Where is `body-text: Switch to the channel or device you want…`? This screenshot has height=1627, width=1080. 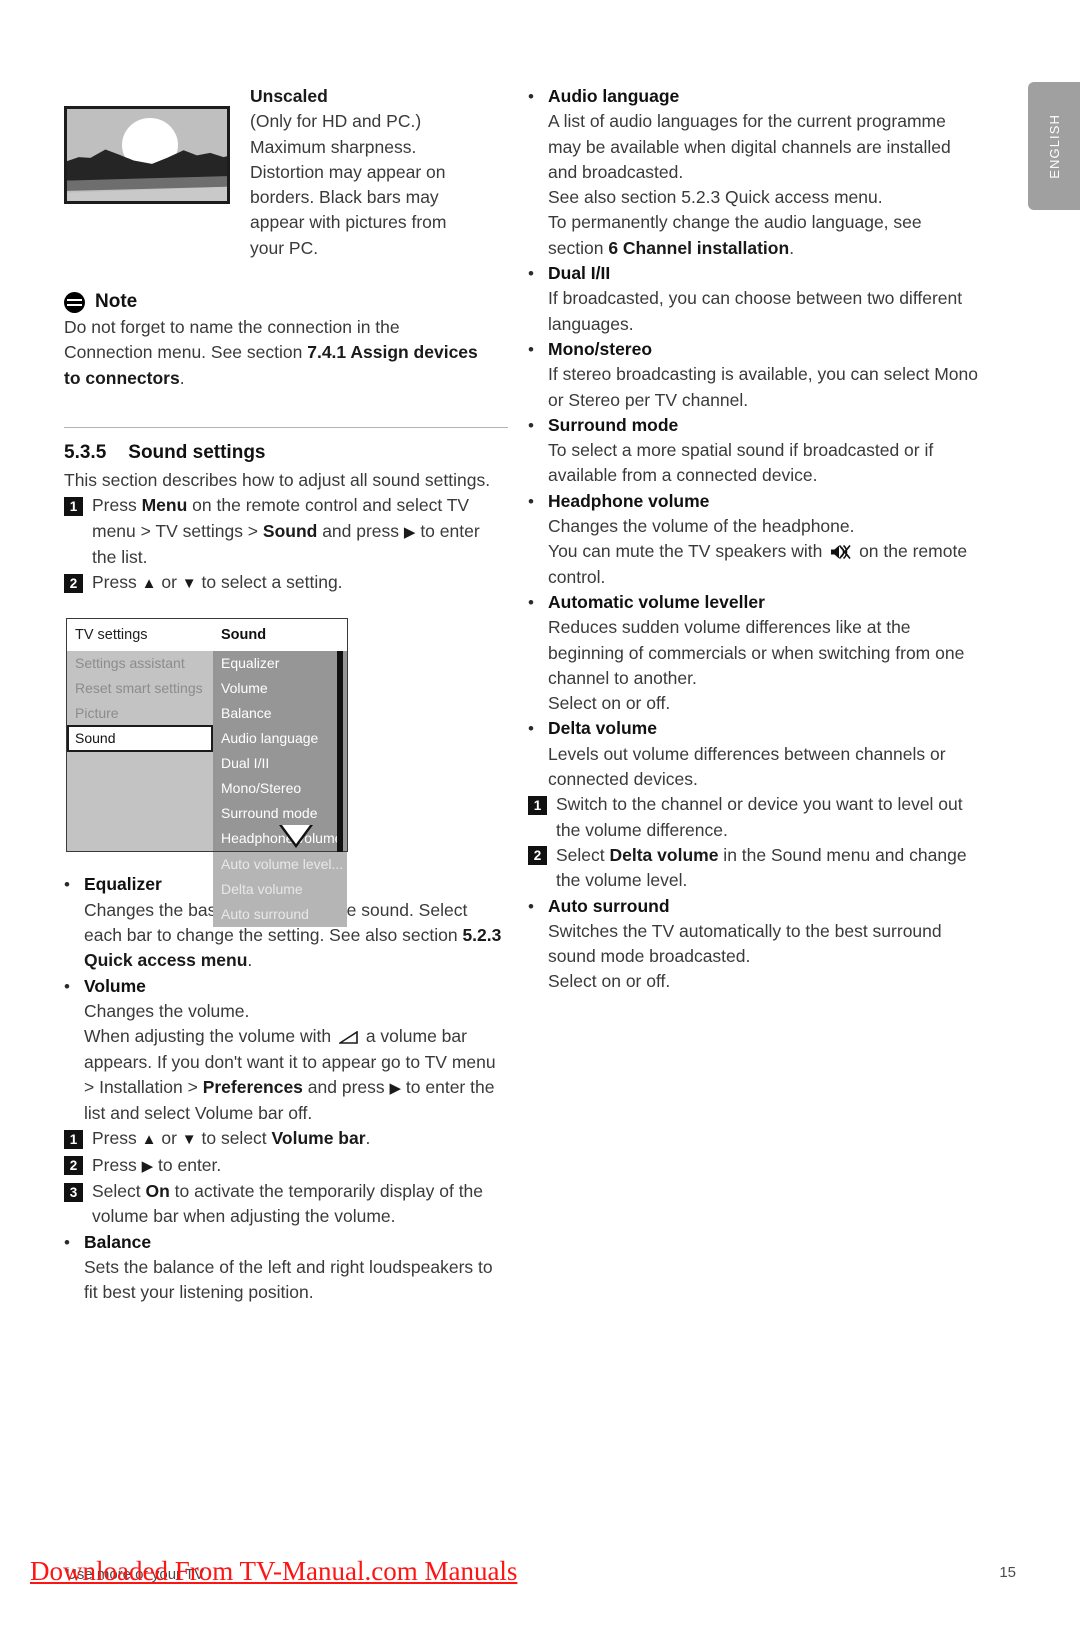 body-text: Switch to the channel or device you want… is located at coordinates (759, 817).